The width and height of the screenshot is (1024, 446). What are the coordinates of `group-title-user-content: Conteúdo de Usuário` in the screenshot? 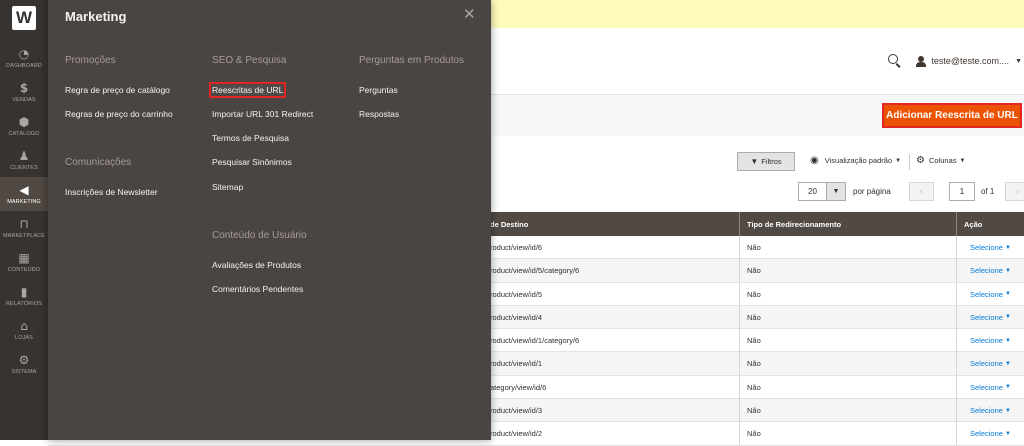 It's located at (259, 235).